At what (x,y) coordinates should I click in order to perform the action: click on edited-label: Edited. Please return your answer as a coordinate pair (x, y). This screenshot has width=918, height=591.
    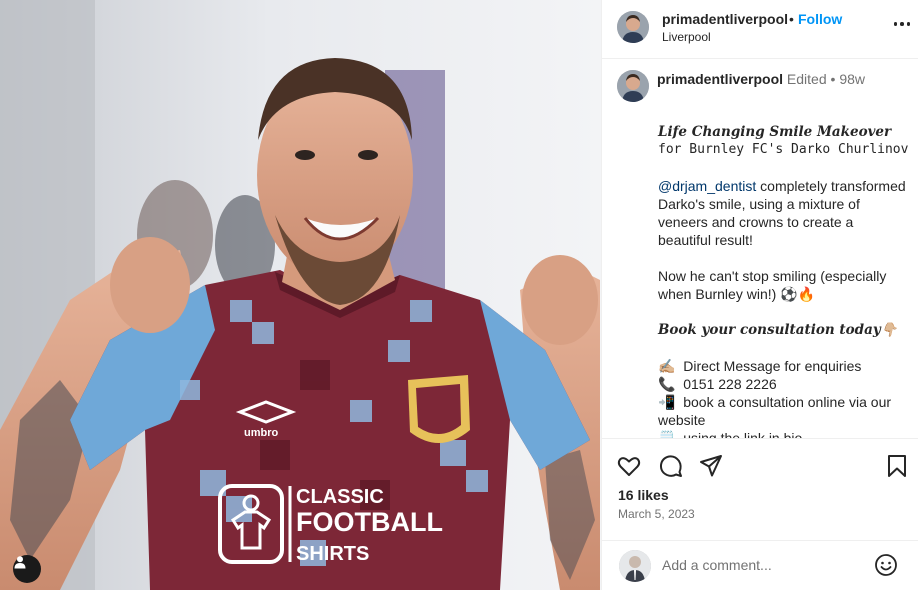
    Looking at the image, I should click on (806, 79).